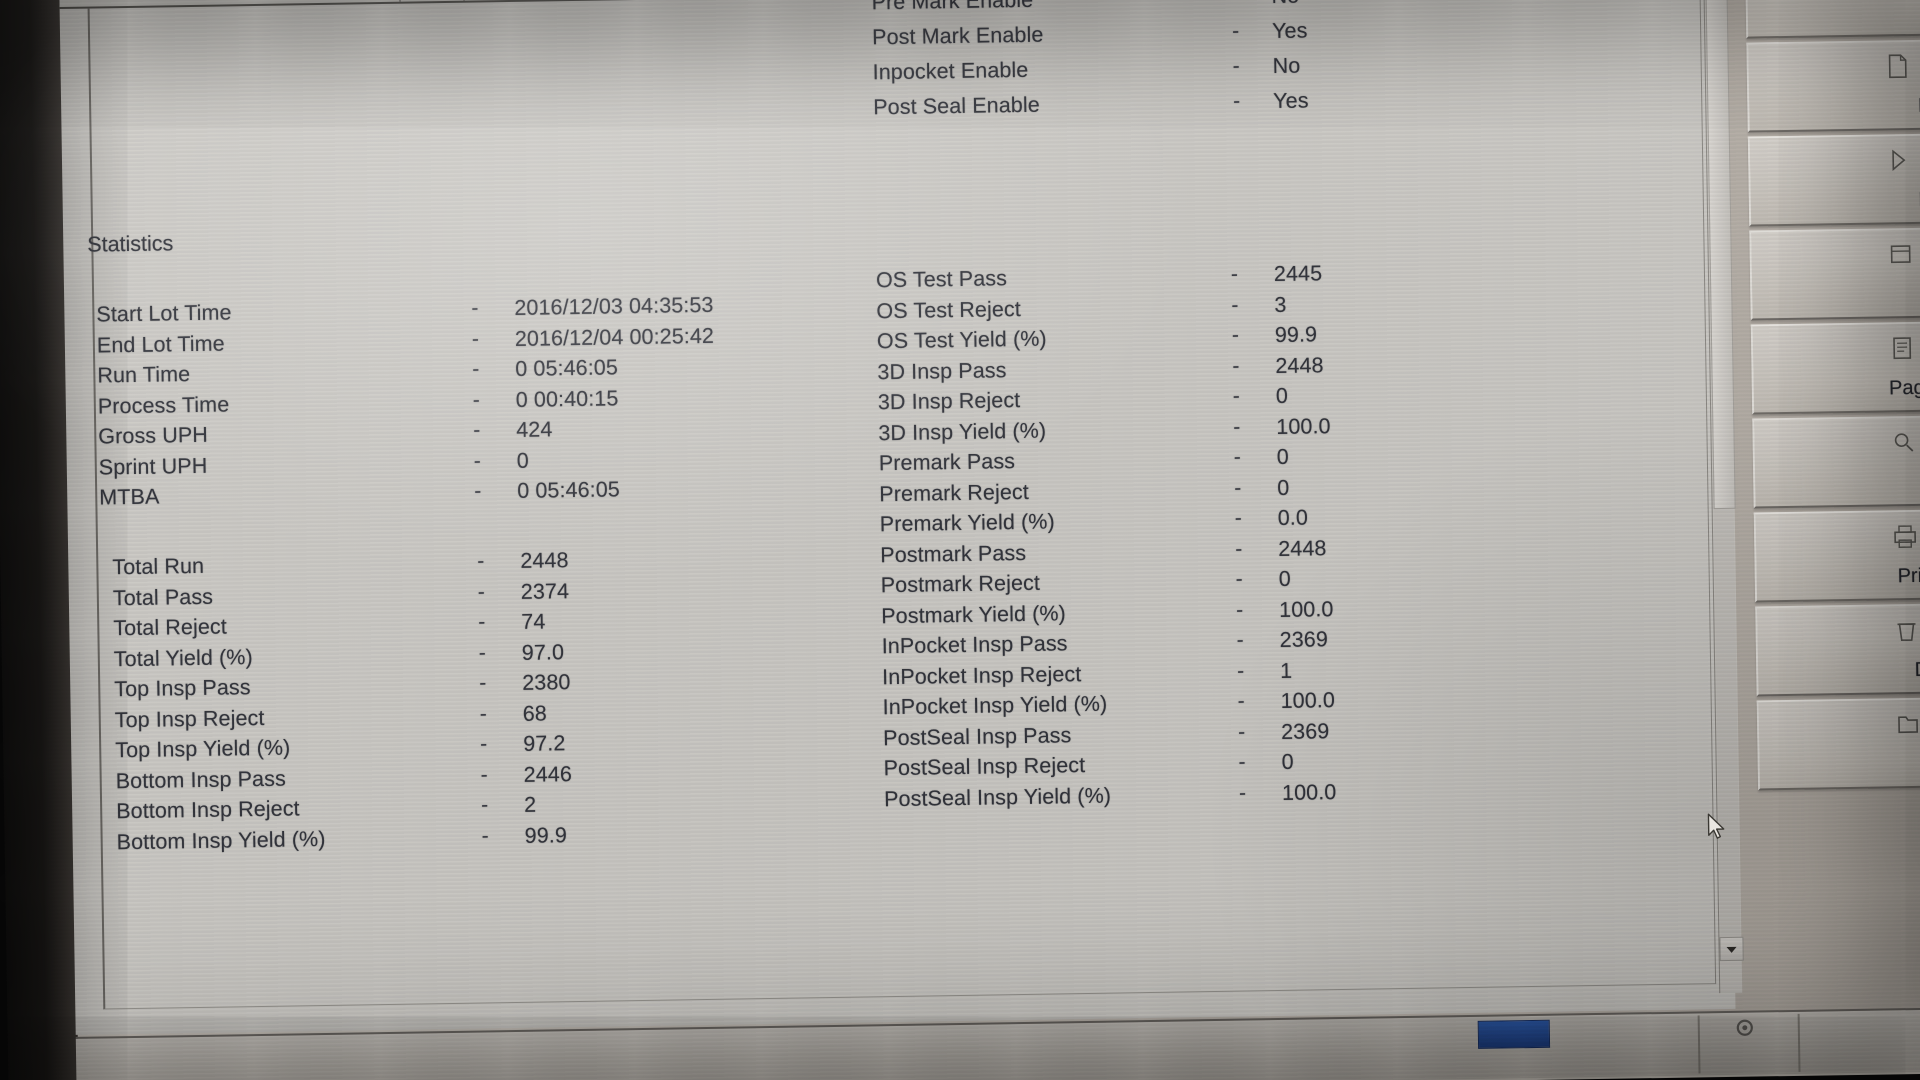 Image resolution: width=1920 pixels, height=1080 pixels. I want to click on sidebar-button-print: Print, so click(1836, 556).